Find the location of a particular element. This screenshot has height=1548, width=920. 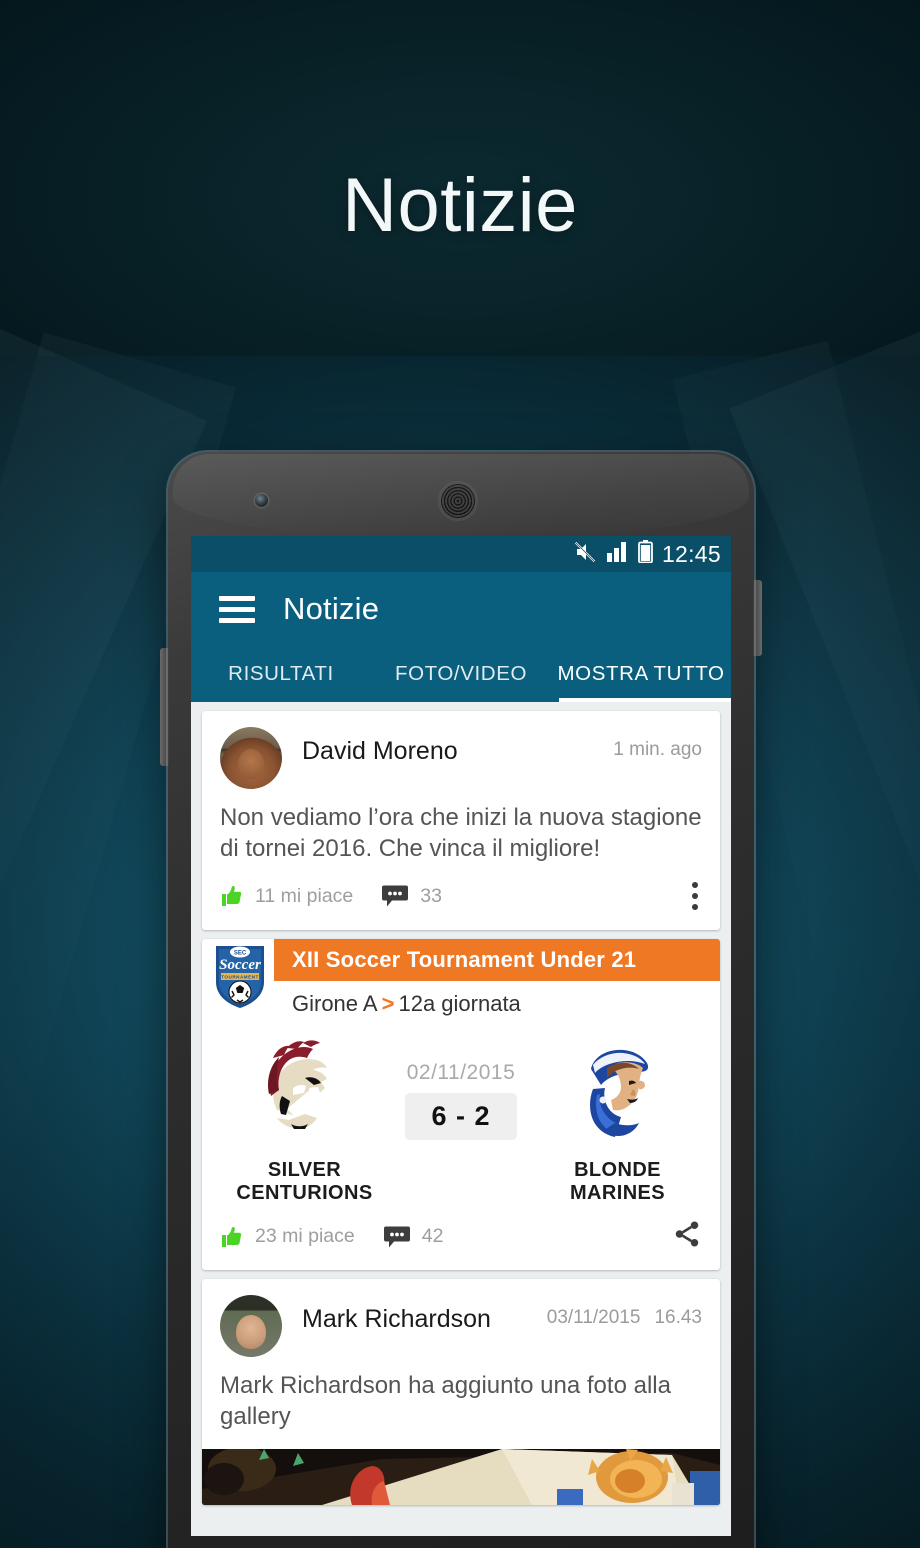

match-score: 6 - 2 is located at coordinates (461, 1117).